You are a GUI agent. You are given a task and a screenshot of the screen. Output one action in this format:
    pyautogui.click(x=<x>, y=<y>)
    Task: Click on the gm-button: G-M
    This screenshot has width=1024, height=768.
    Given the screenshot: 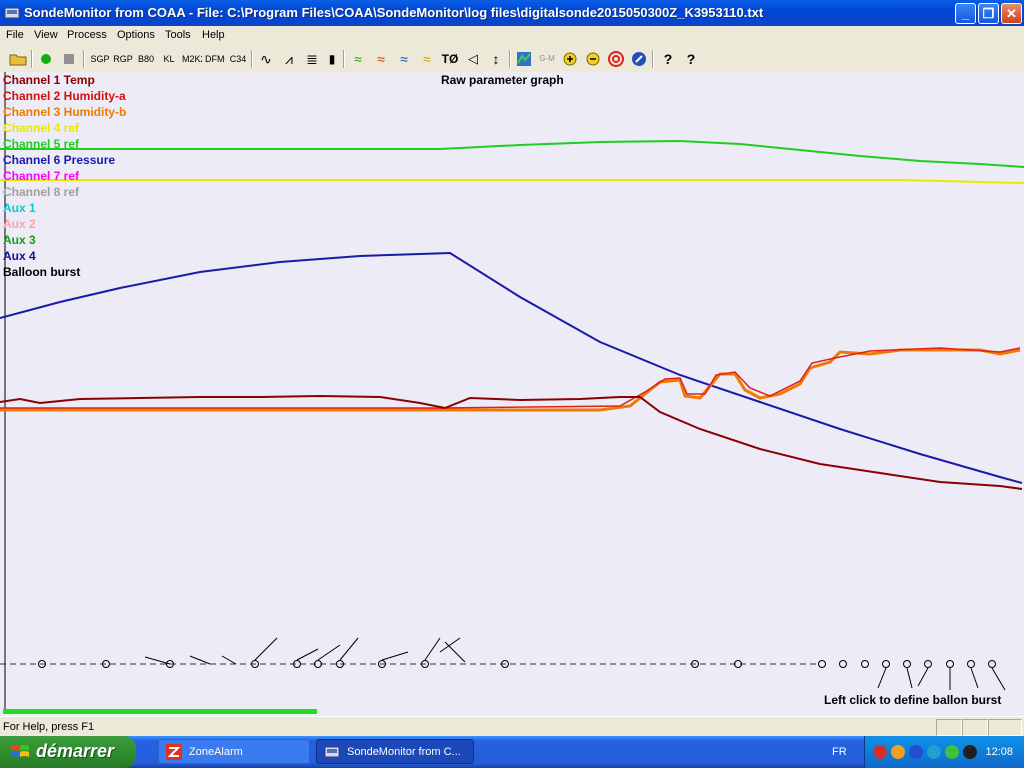 What is the action you would take?
    pyautogui.click(x=547, y=59)
    